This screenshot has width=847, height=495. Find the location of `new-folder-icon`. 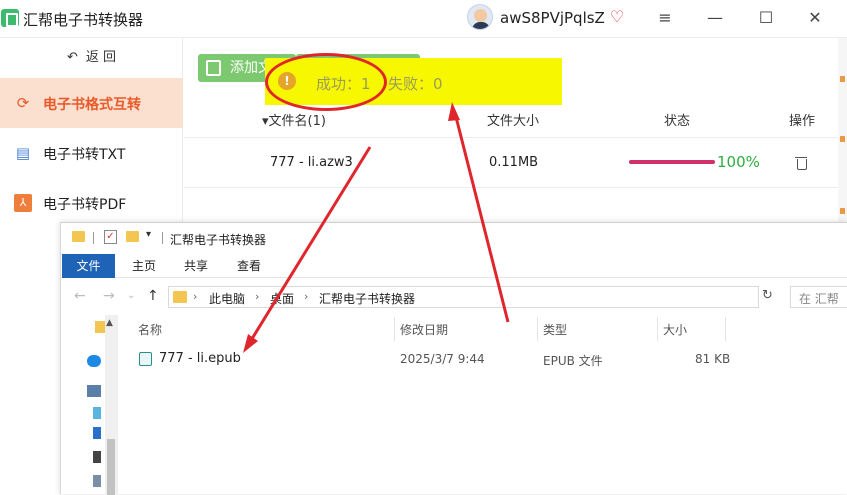

new-folder-icon is located at coordinates (132, 236).